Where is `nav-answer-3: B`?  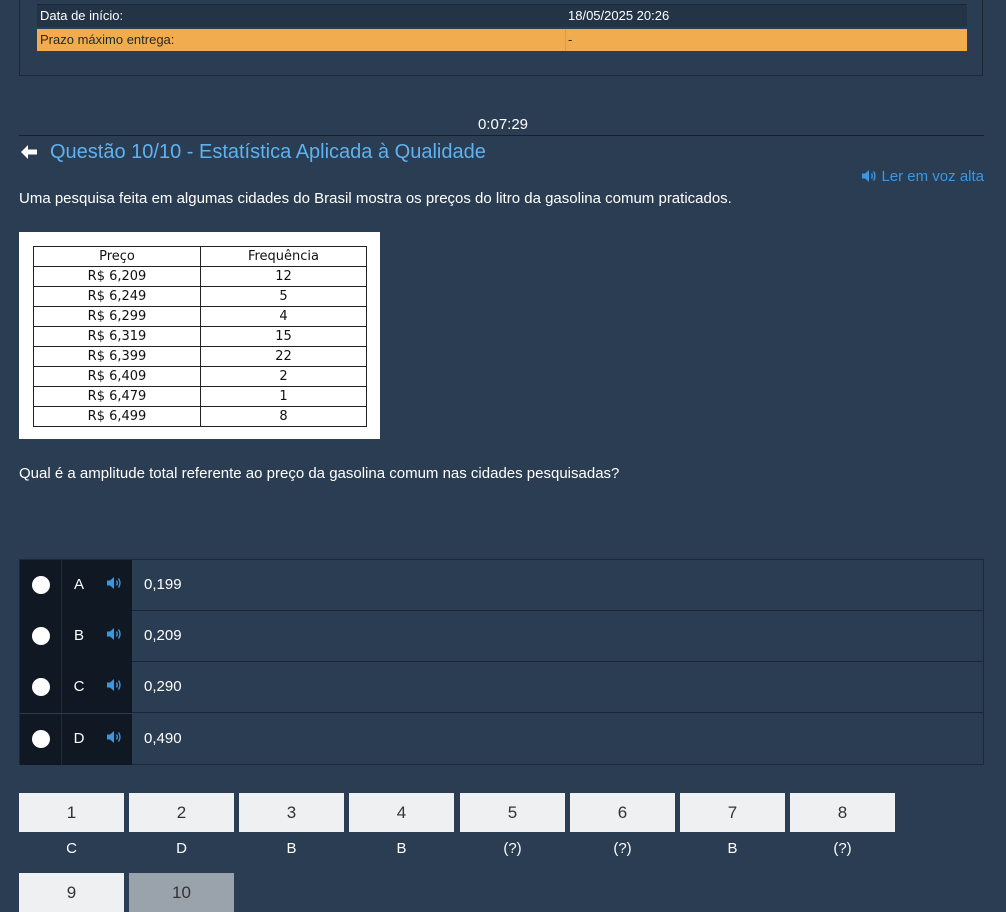 nav-answer-3: B is located at coordinates (291, 848).